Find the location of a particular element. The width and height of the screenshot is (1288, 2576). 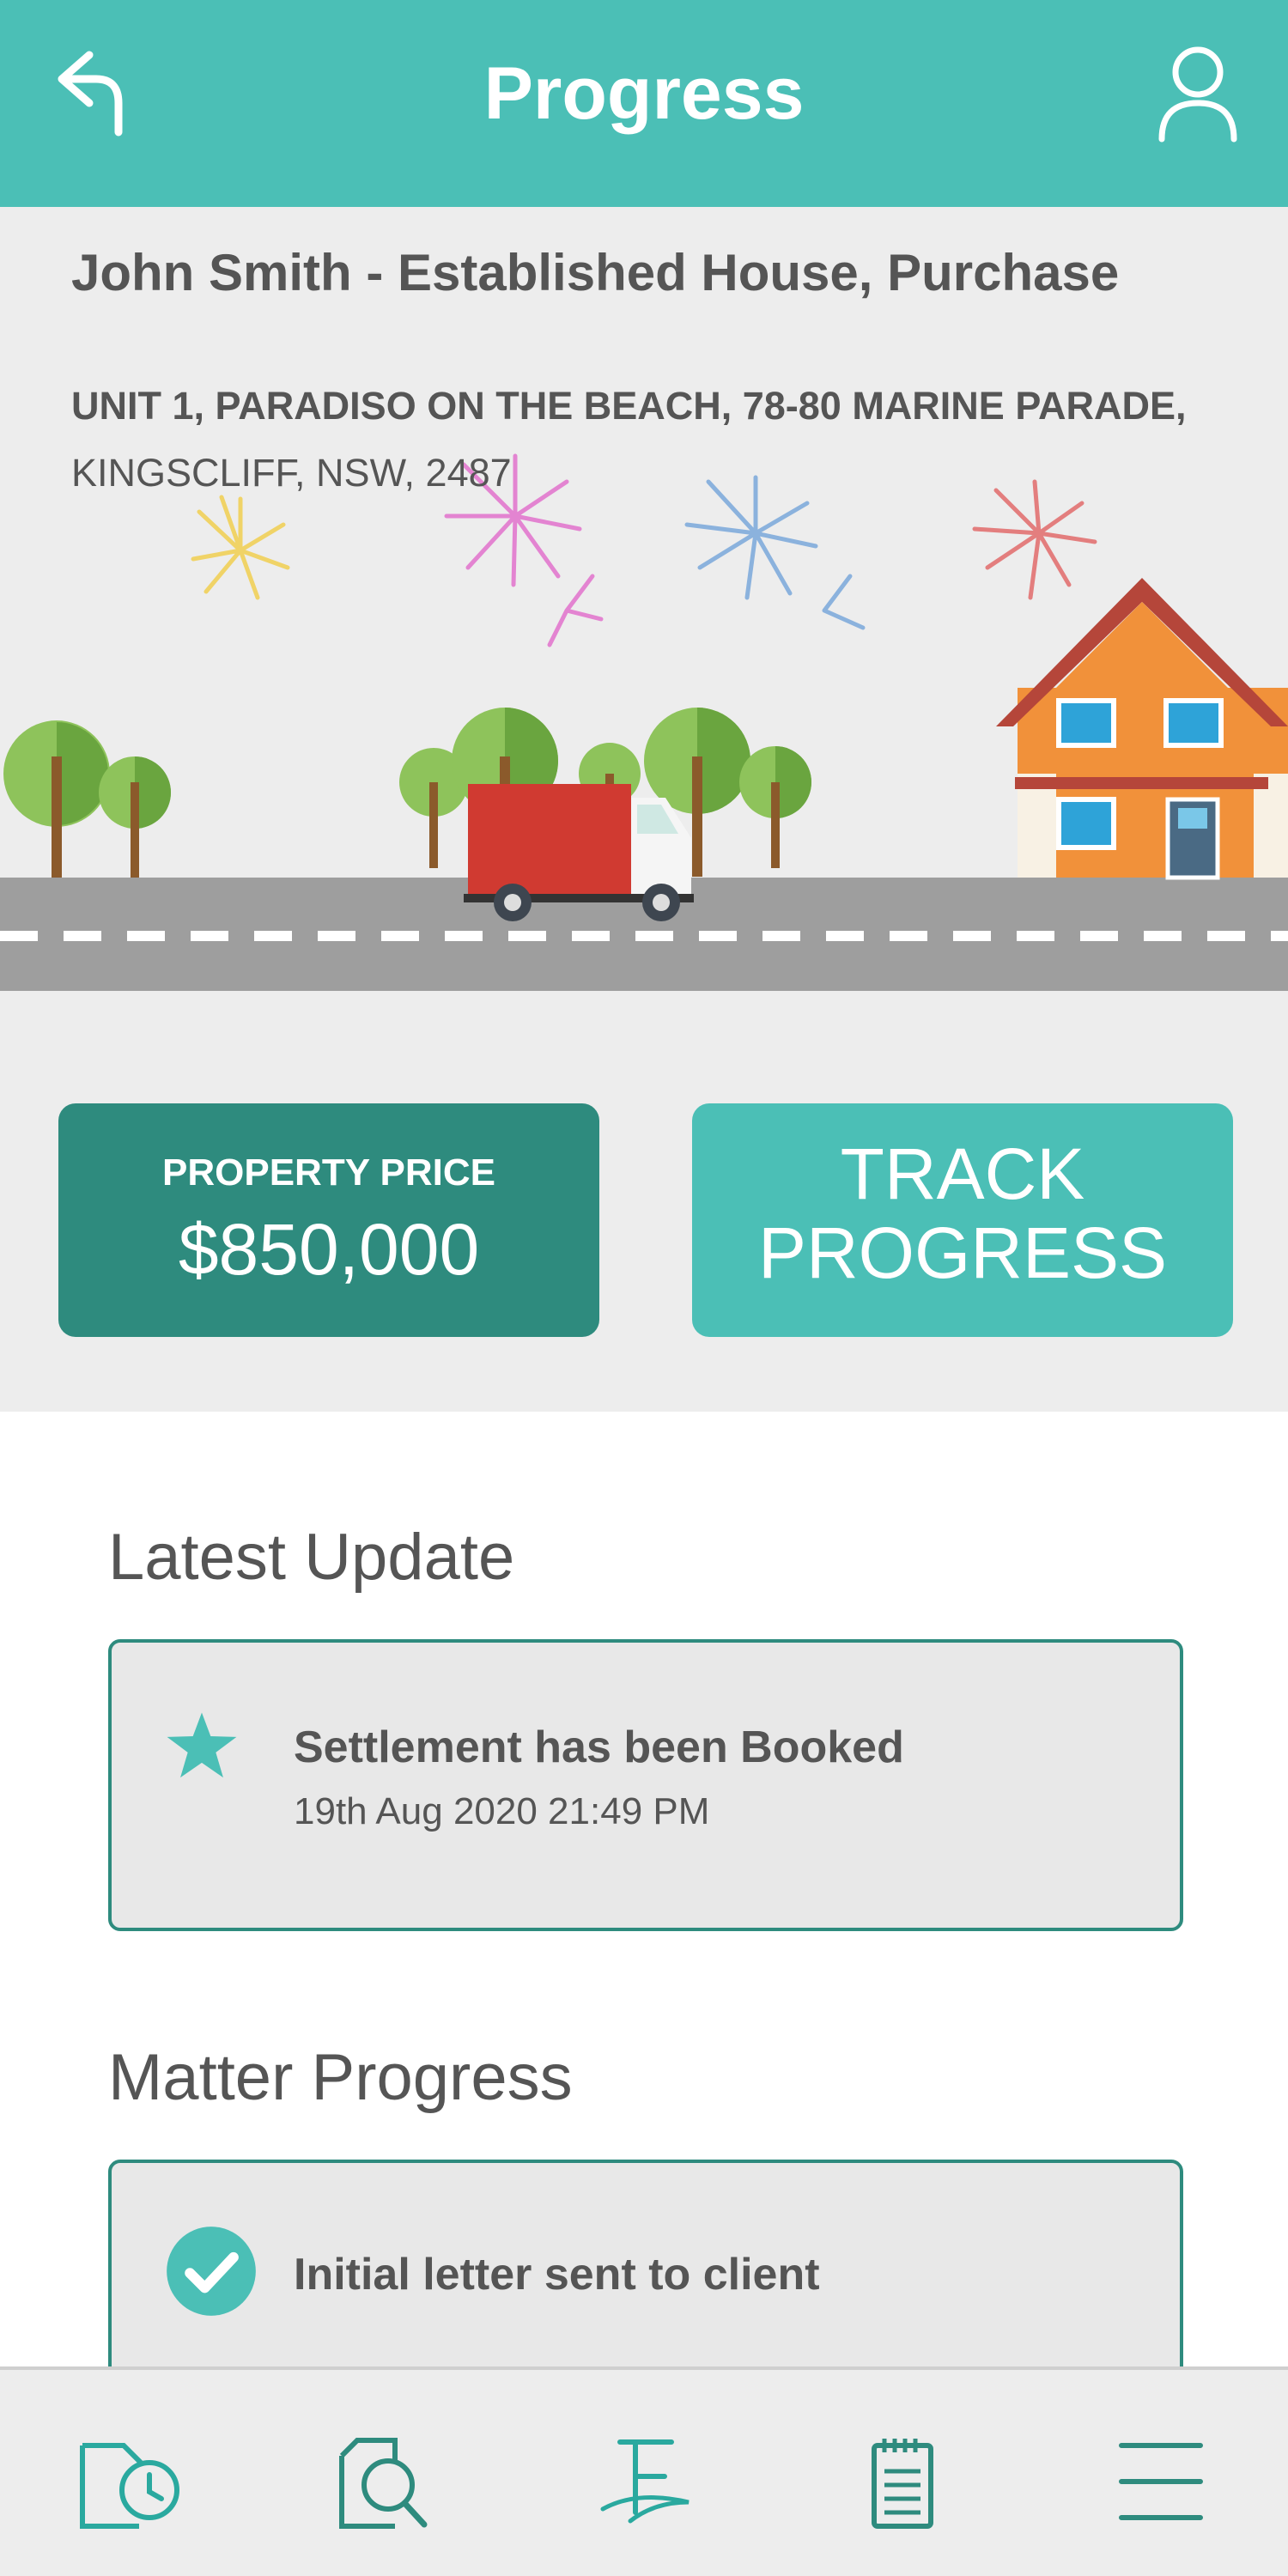

matter-progress-heading: Matter Progress is located at coordinates (340, 2077).